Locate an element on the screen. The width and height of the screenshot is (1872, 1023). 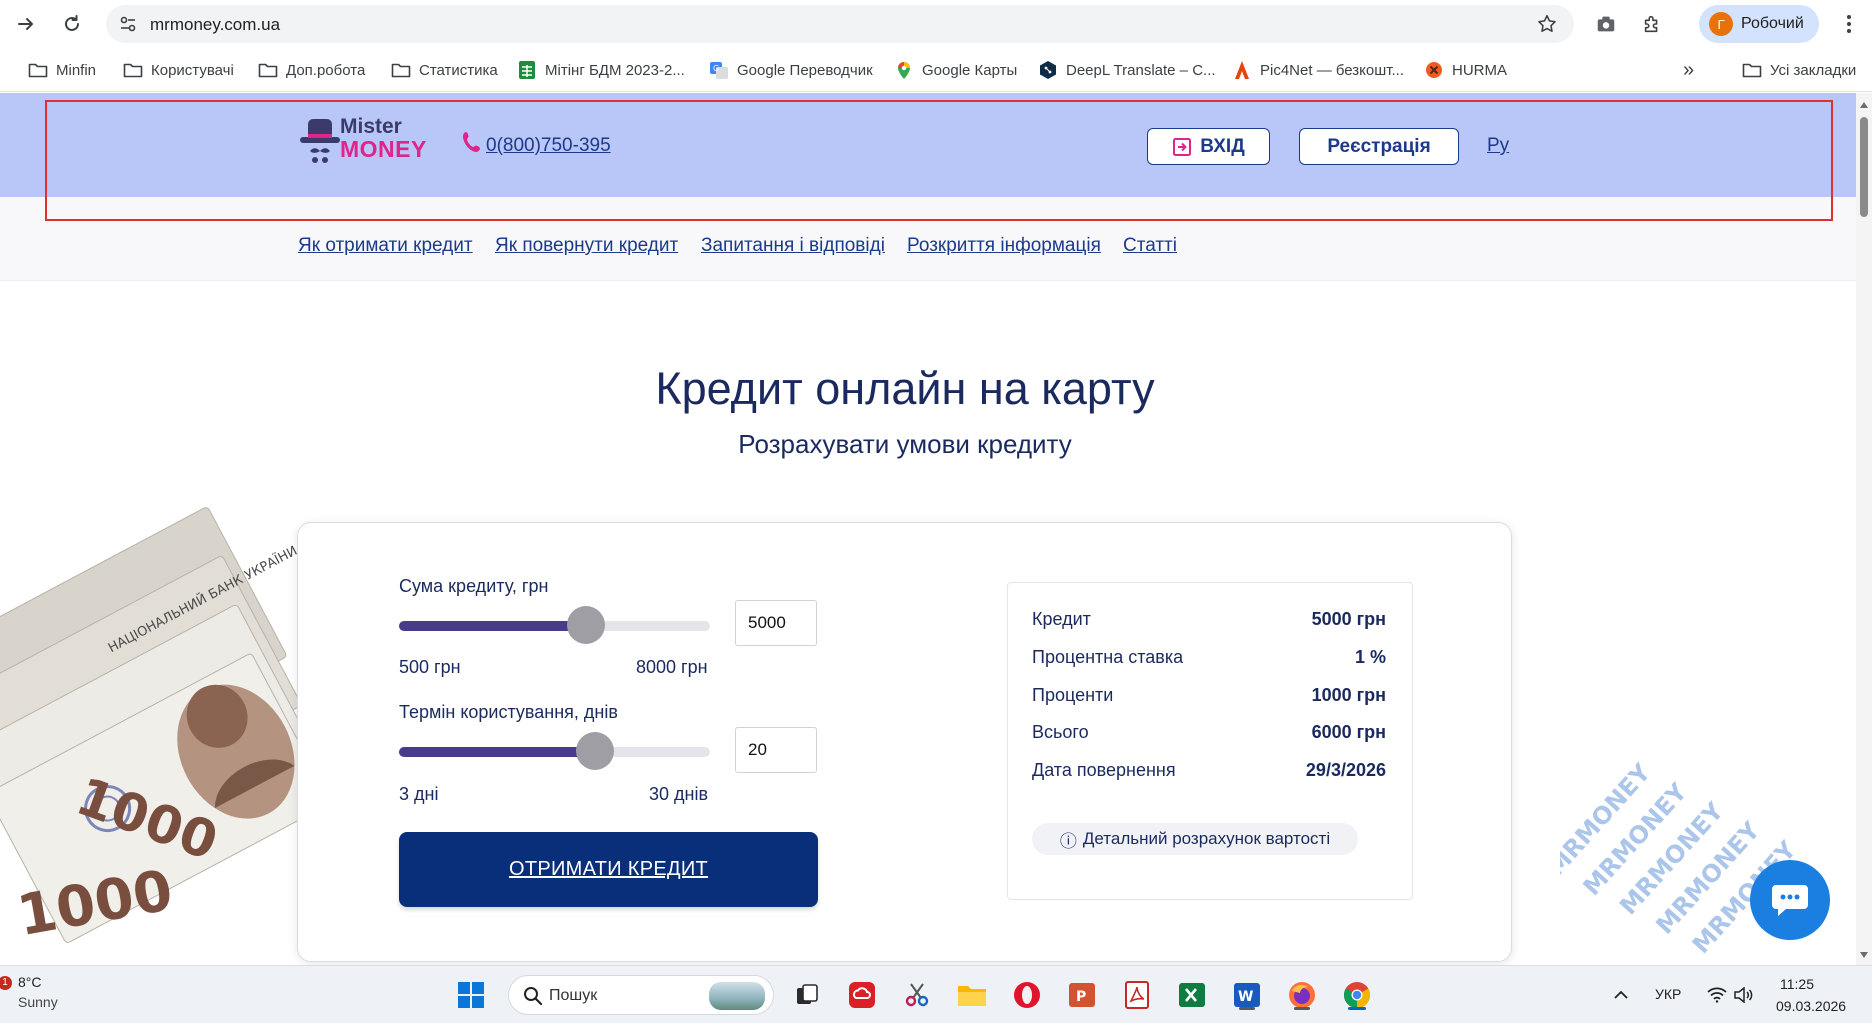
nav-disclosure: Розкриття інформація is located at coordinates (1004, 246).